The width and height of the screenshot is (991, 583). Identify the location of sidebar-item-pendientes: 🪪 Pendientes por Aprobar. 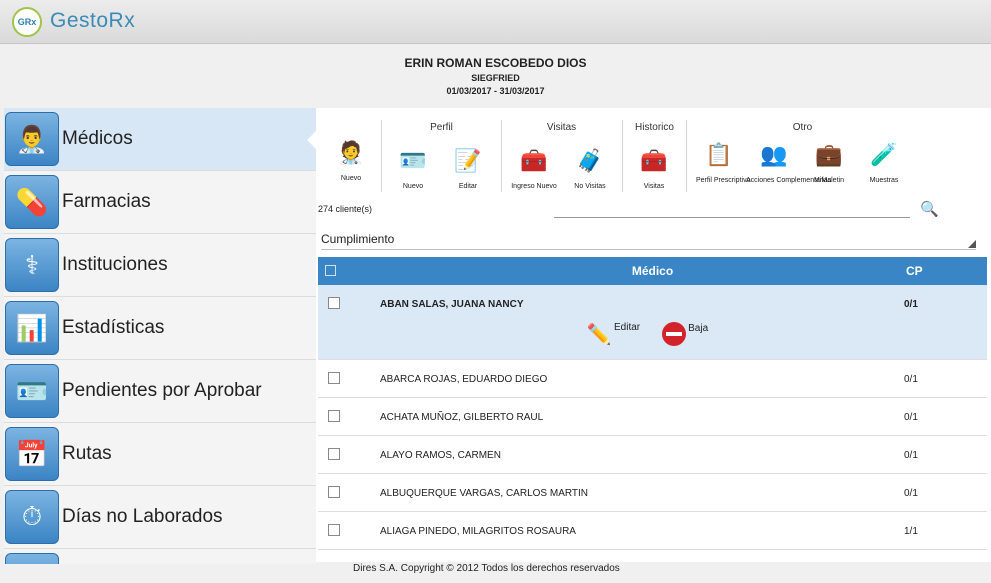
(160, 391).